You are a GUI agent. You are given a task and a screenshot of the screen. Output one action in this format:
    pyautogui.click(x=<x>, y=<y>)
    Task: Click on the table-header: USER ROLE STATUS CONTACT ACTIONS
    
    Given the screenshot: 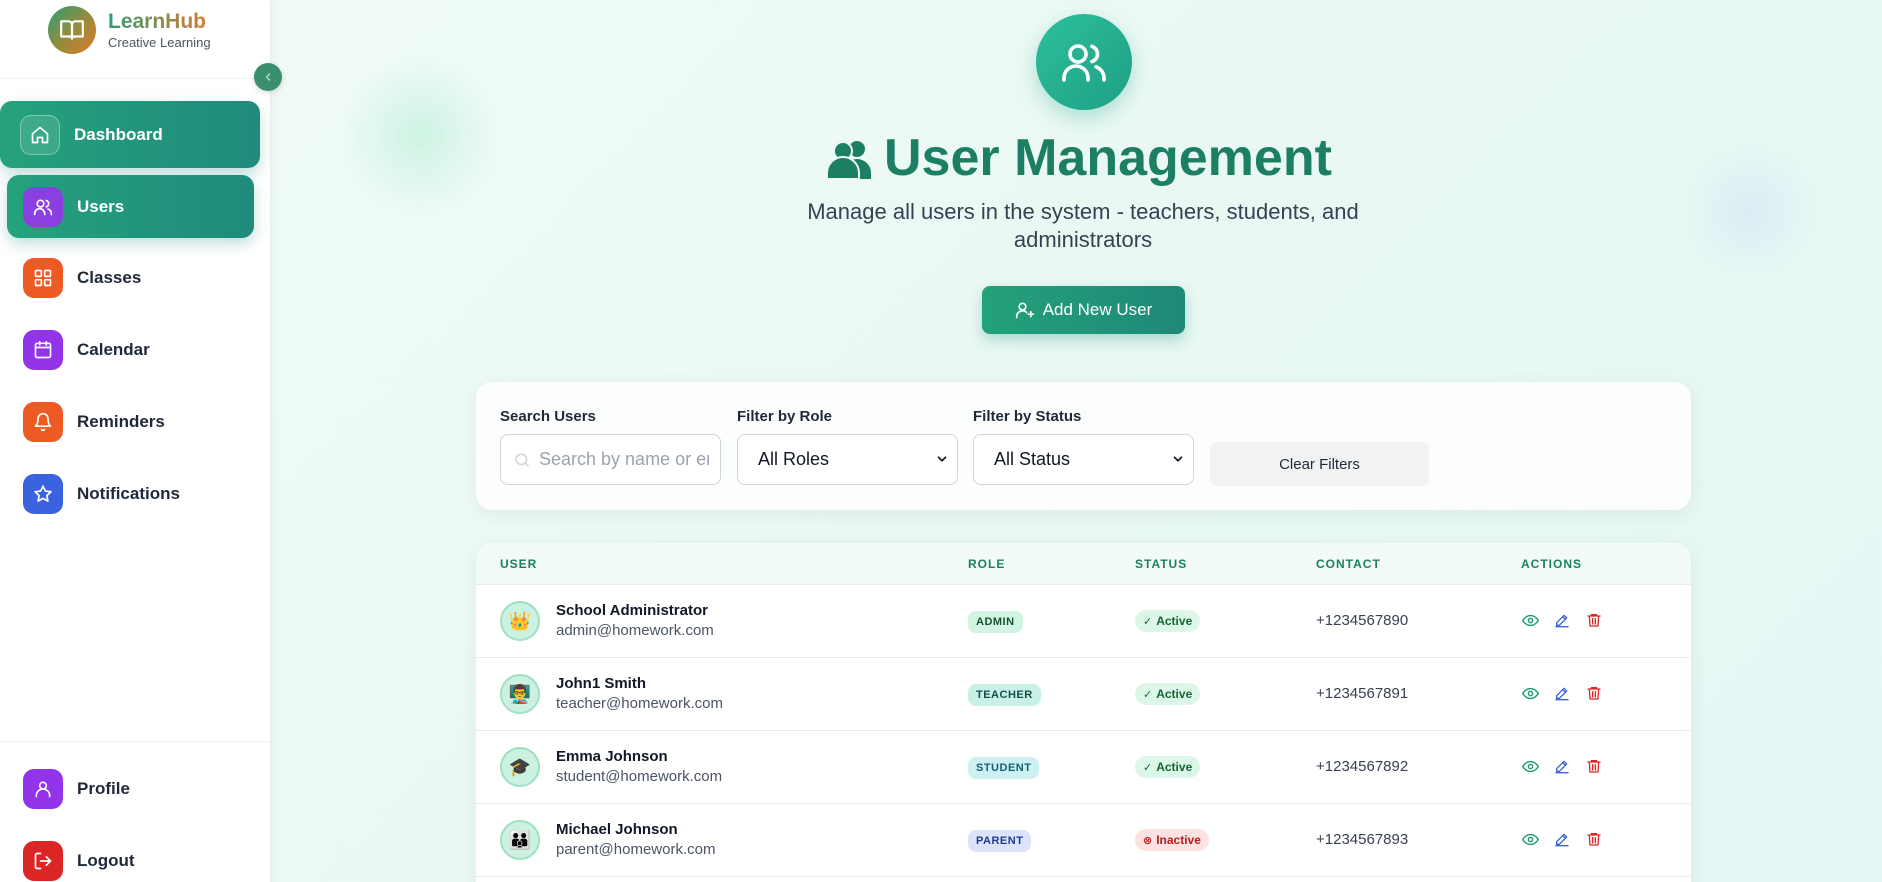 What is the action you would take?
    pyautogui.click(x=1083, y=564)
    